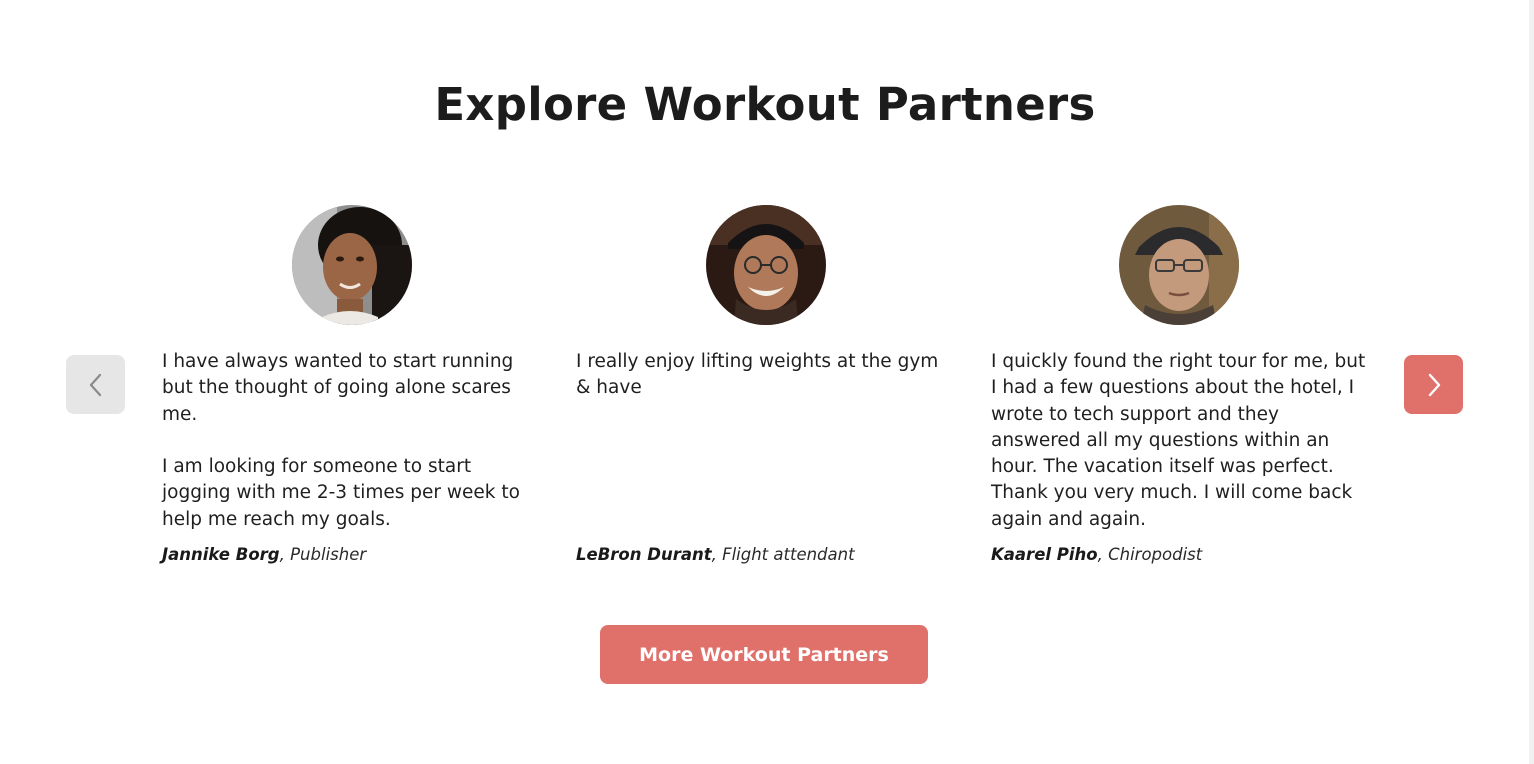 This screenshot has width=1534, height=764. Describe the element at coordinates (764, 654) in the screenshot. I see `more-workout-partners-button: More Workout Partners` at that location.